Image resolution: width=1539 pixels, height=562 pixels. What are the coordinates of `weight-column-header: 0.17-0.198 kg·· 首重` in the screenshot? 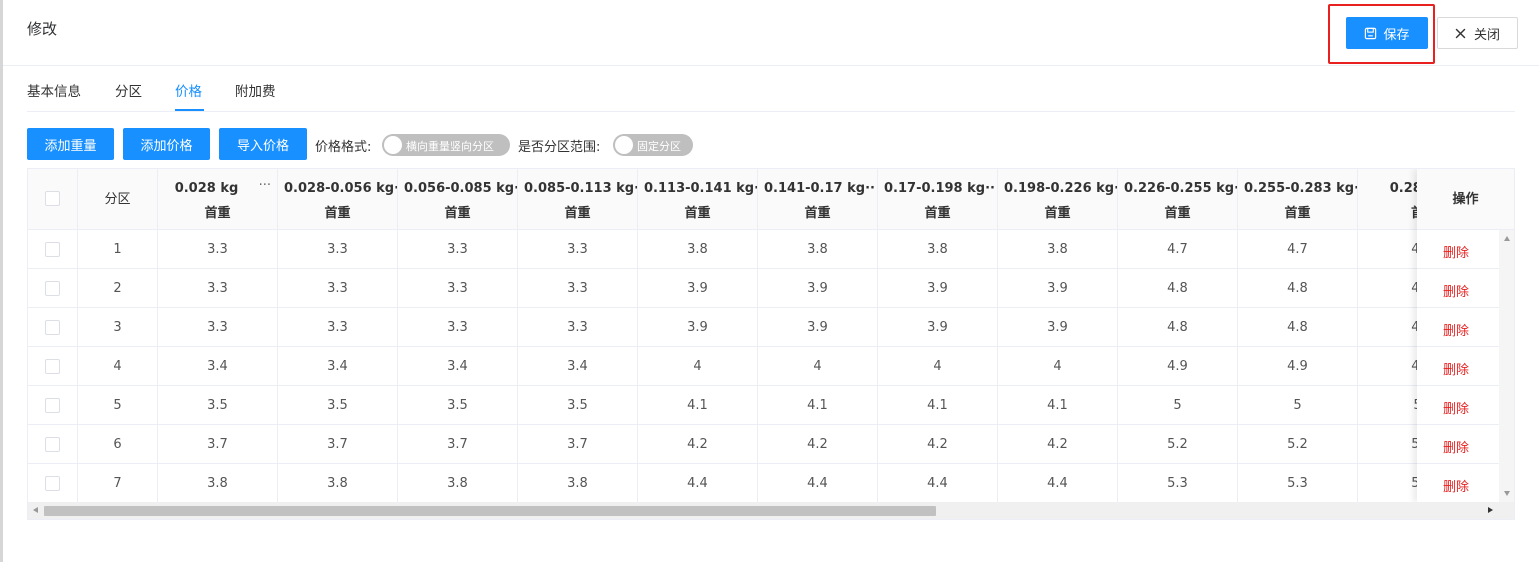 It's located at (938, 199).